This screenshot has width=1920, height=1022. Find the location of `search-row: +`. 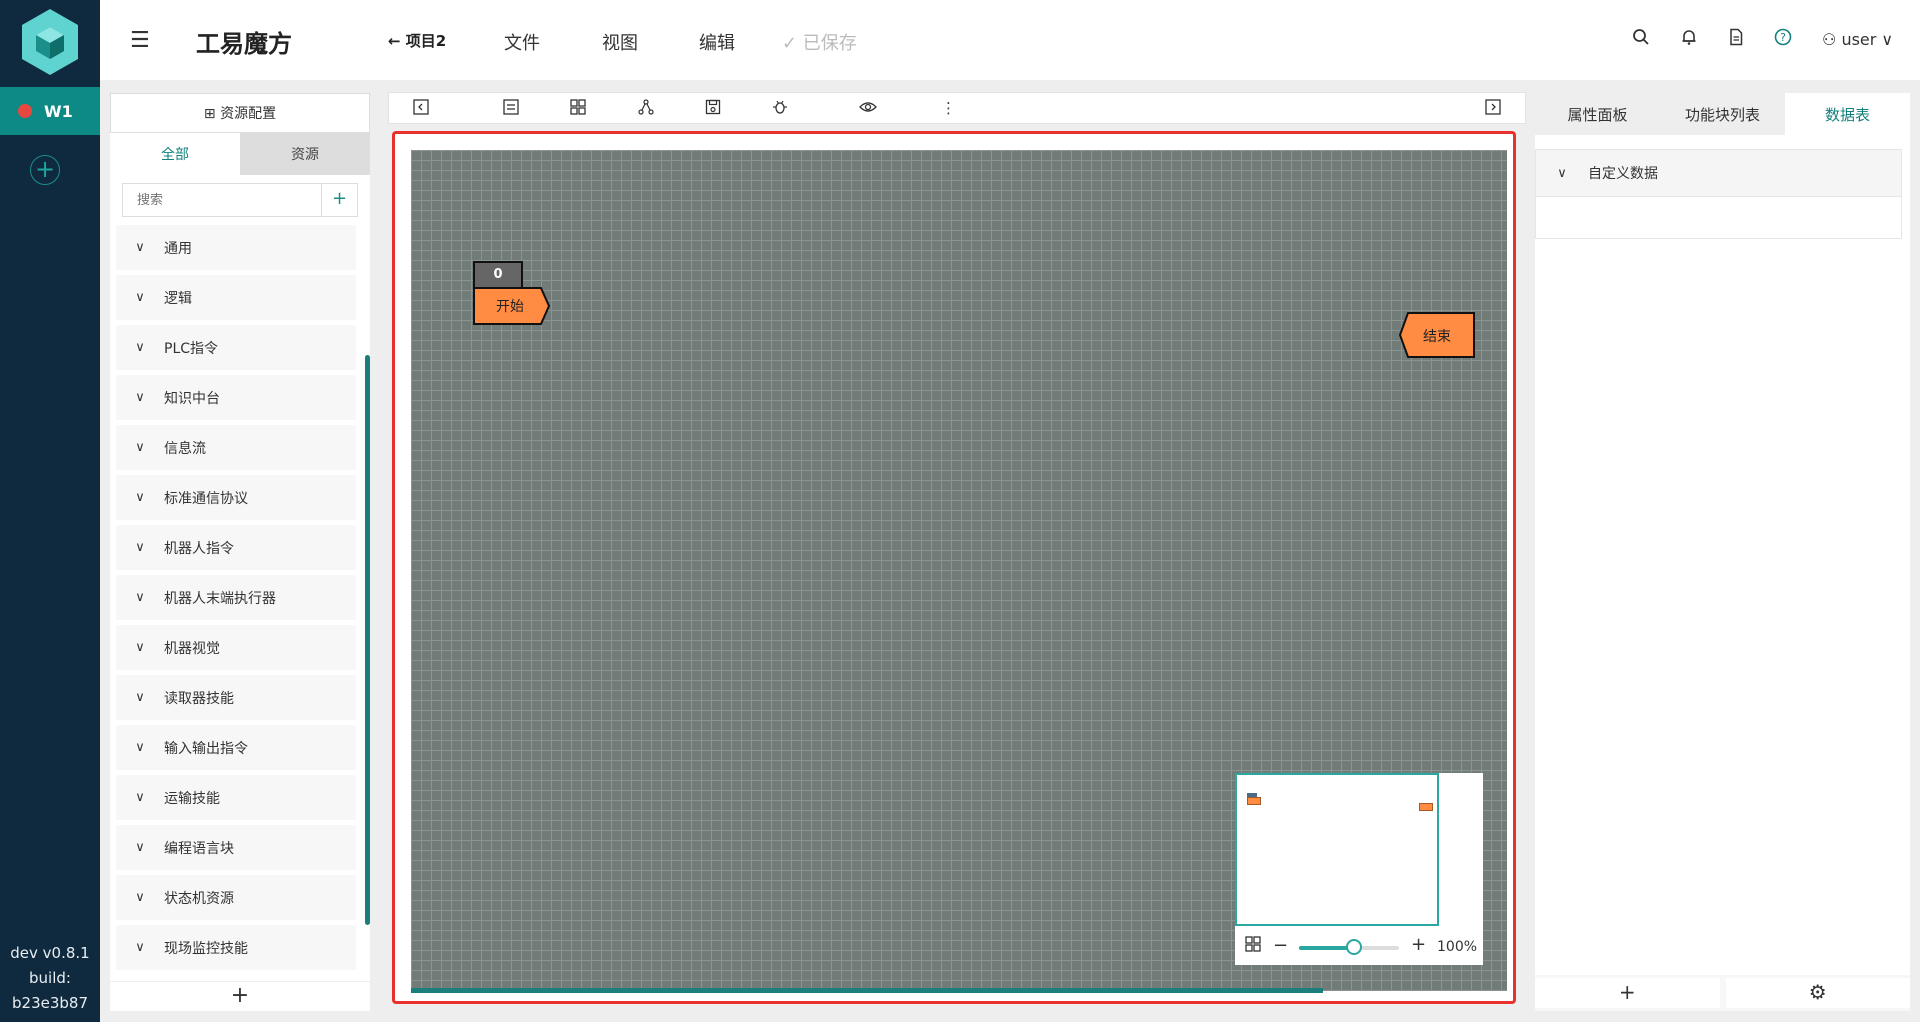

search-row: + is located at coordinates (240, 200).